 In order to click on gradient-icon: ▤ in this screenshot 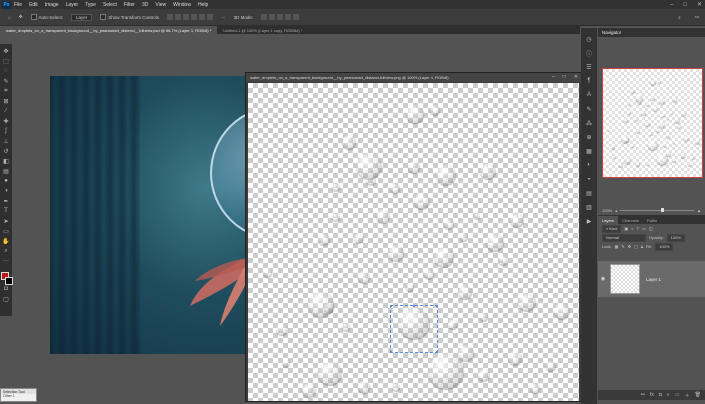, I will do `click(6, 171)`.